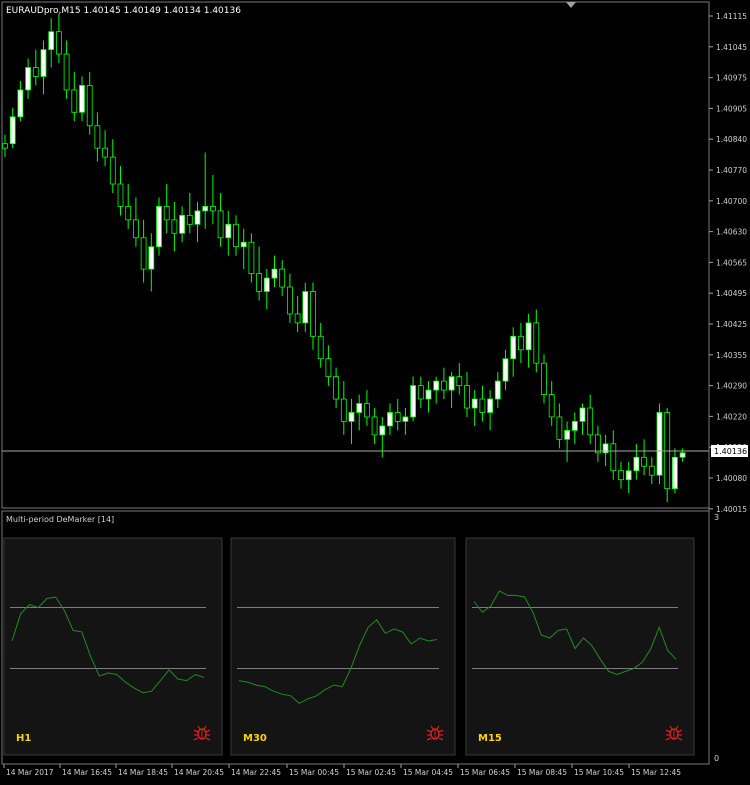 The image size is (750, 785). What do you see at coordinates (542, 772) in the screenshot?
I see `time-tick-label: 15 Mar 08:45` at bounding box center [542, 772].